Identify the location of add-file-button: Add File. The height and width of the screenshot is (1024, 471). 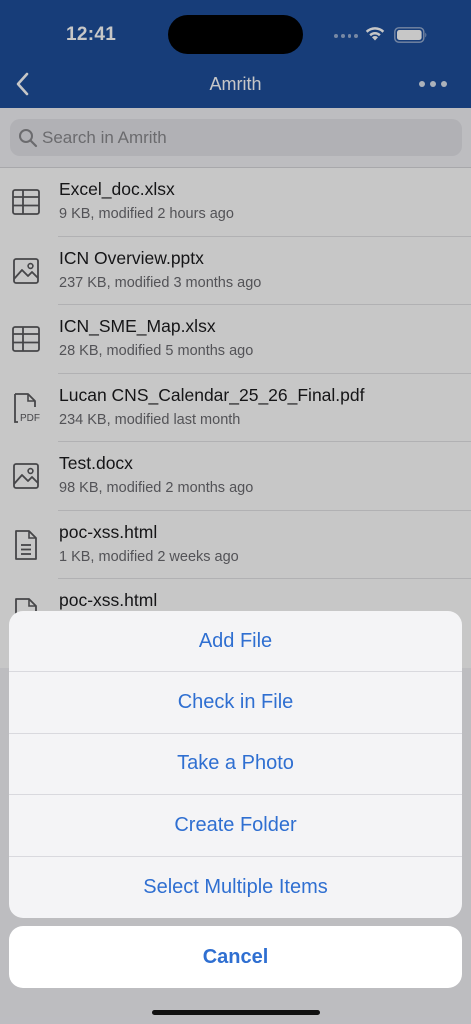
(235, 642).